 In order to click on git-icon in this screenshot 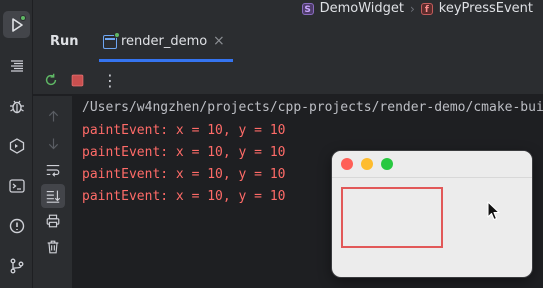, I will do `click(16, 265)`.